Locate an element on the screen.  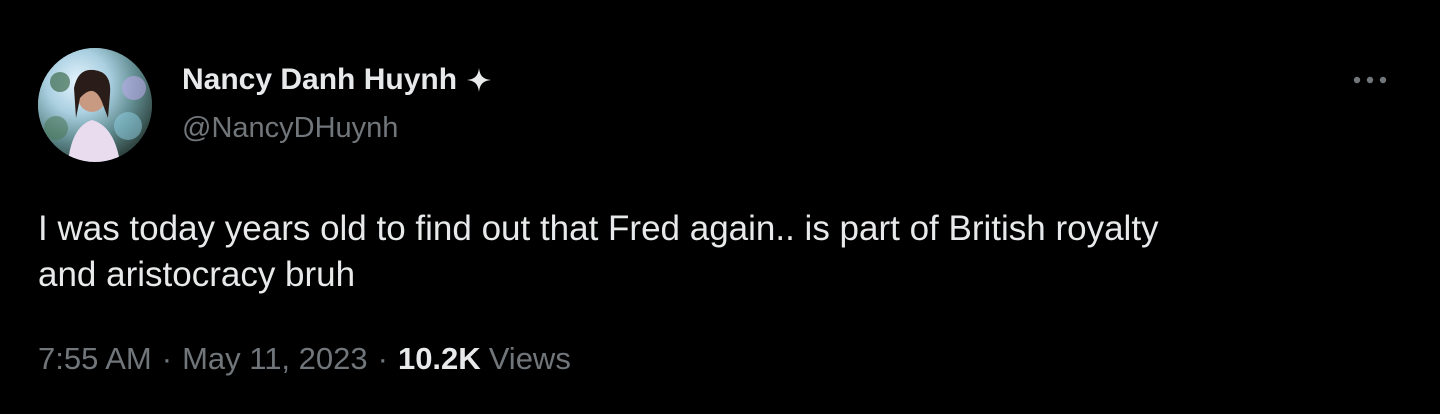
tweet-meta: 7:55 AM · May 11, 2023 · 10.2K Views is located at coordinates (304, 359).